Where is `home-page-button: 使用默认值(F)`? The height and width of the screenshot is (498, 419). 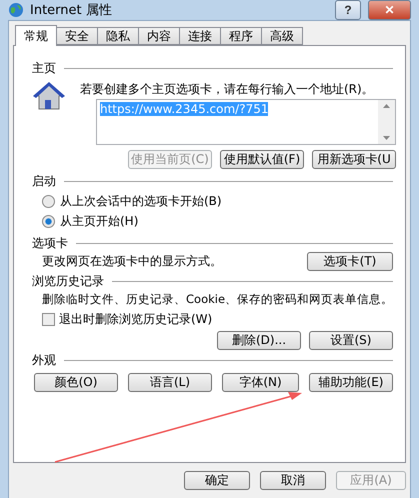 home-page-button: 使用默认值(F) is located at coordinates (262, 159).